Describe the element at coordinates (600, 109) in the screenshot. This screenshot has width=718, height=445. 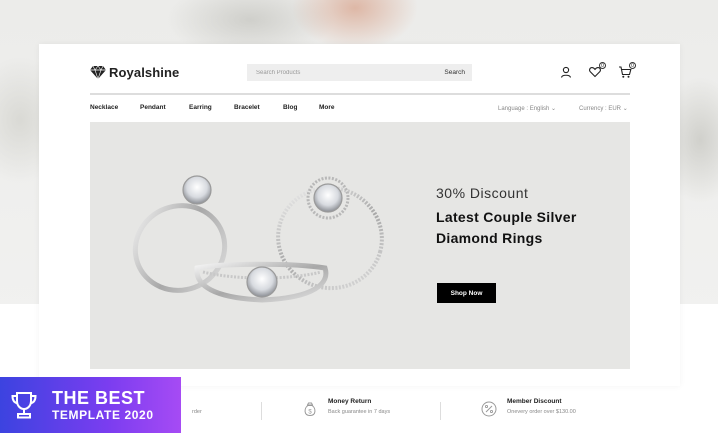
I see `currency-label: Currency : EUR` at that location.